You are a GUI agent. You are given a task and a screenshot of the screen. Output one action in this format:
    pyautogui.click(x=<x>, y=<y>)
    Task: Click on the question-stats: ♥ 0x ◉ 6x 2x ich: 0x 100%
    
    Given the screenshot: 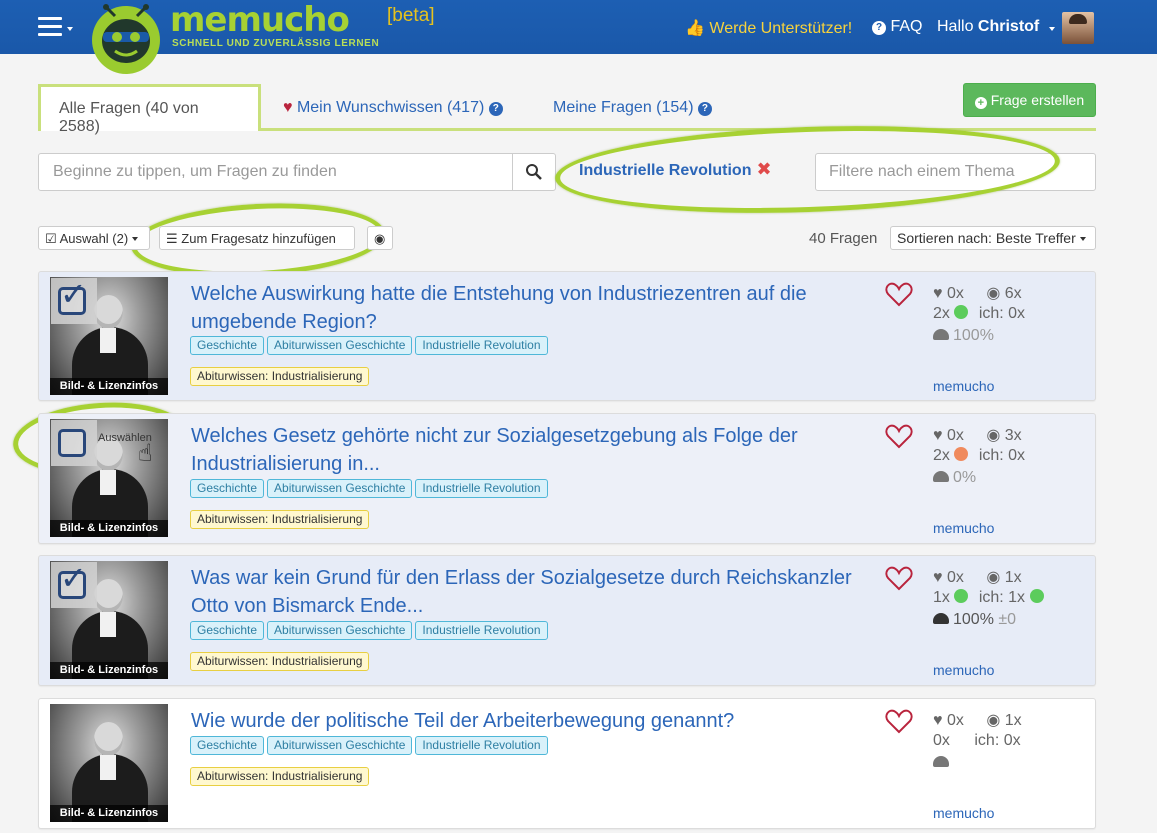 What is the action you would take?
    pyautogui.click(x=979, y=316)
    